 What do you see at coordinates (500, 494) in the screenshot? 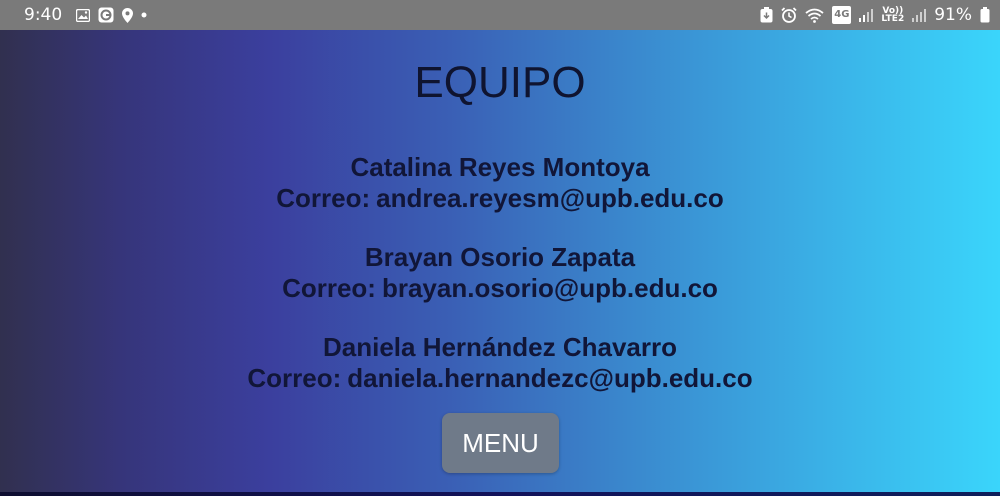
I see `bottom-edge-divider` at bounding box center [500, 494].